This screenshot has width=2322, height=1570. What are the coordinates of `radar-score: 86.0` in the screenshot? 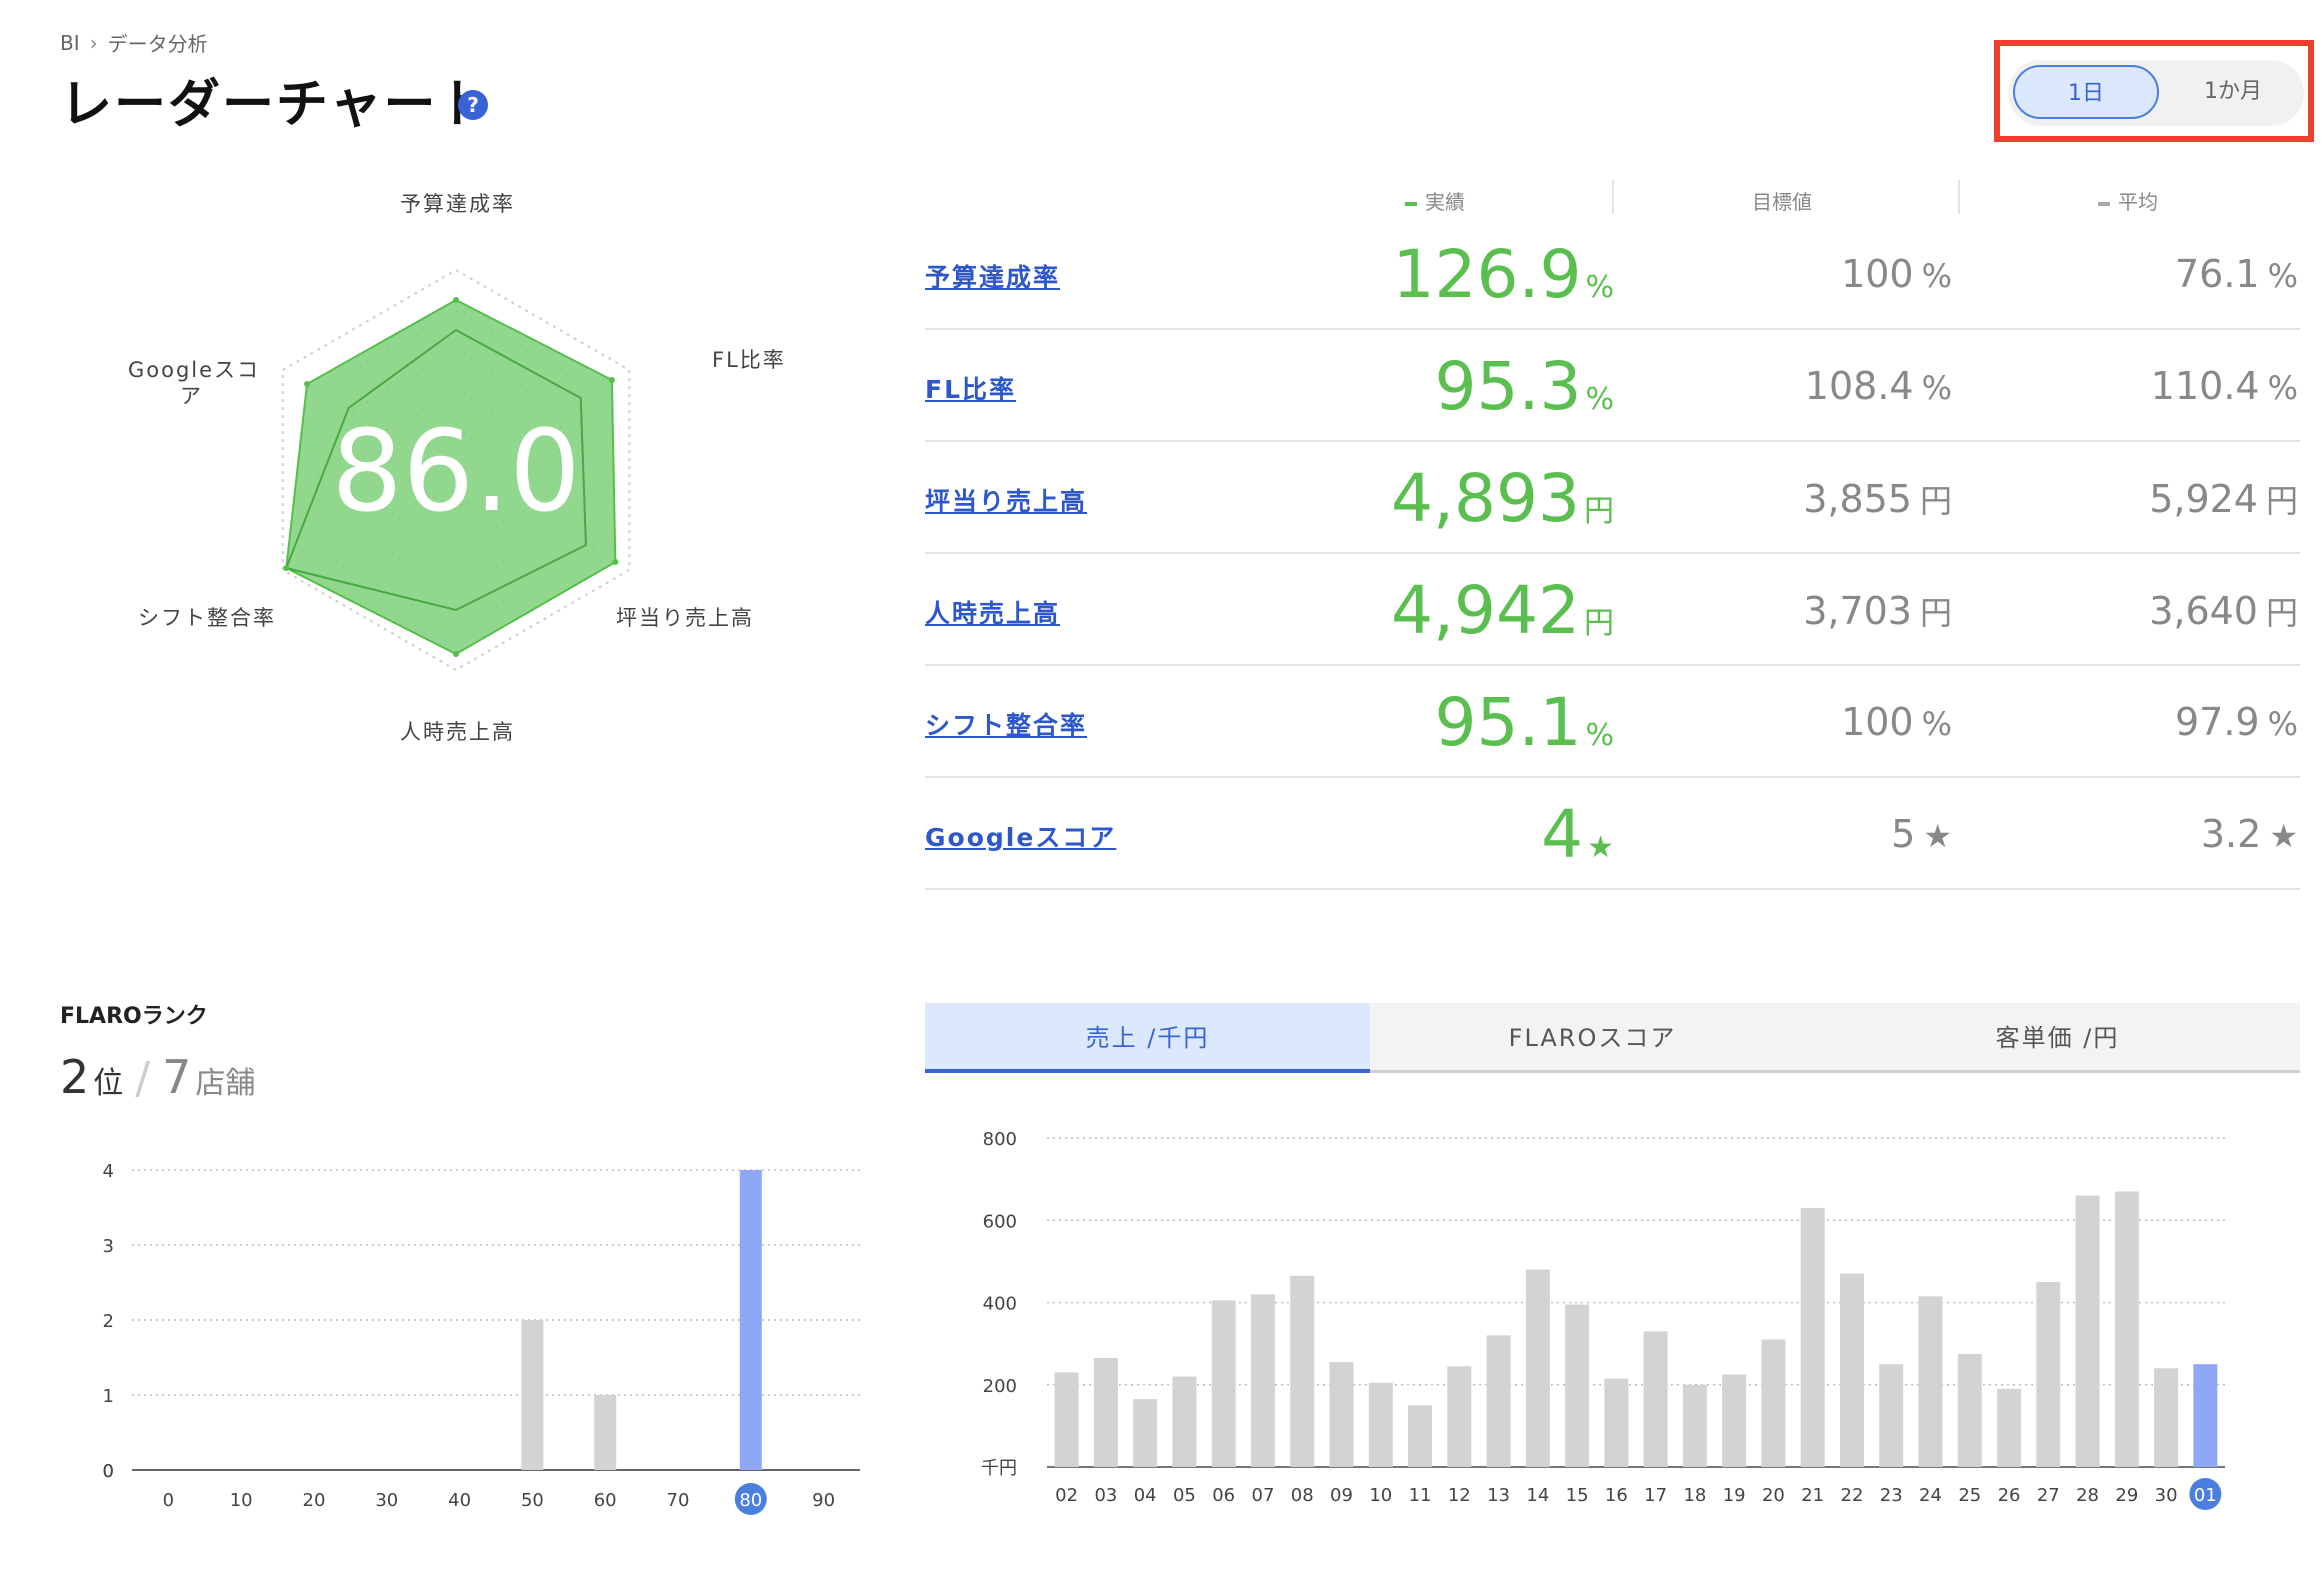 It's located at (455, 472).